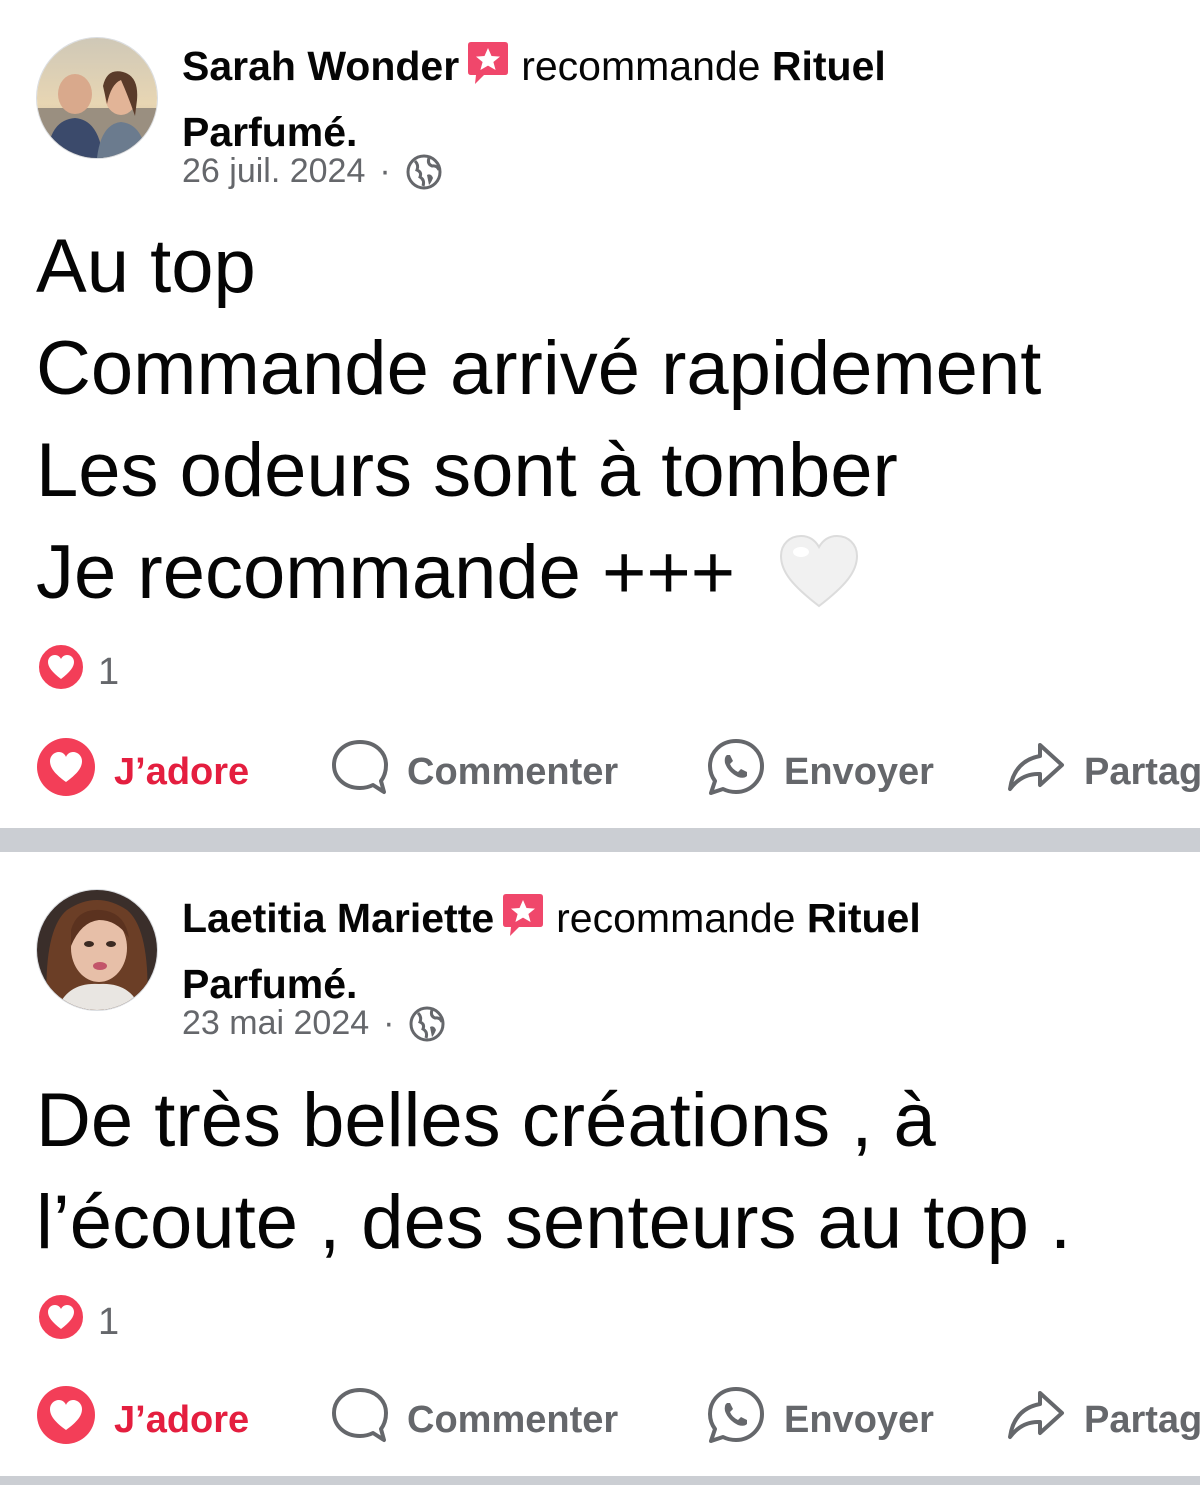 The image size is (1200, 1485). What do you see at coordinates (146, 266) in the screenshot?
I see `post-body-line: Au top` at bounding box center [146, 266].